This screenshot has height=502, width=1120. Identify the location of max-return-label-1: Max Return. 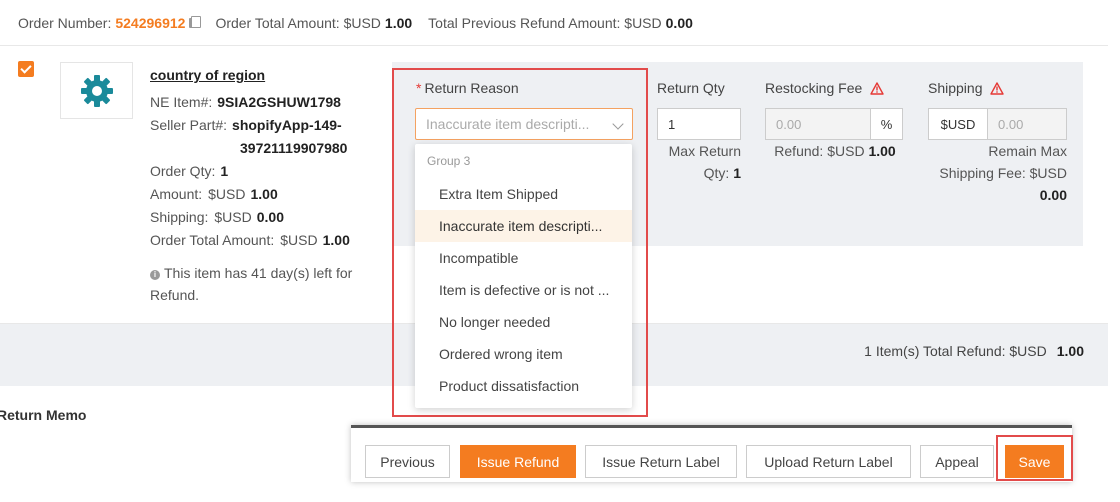
(704, 151).